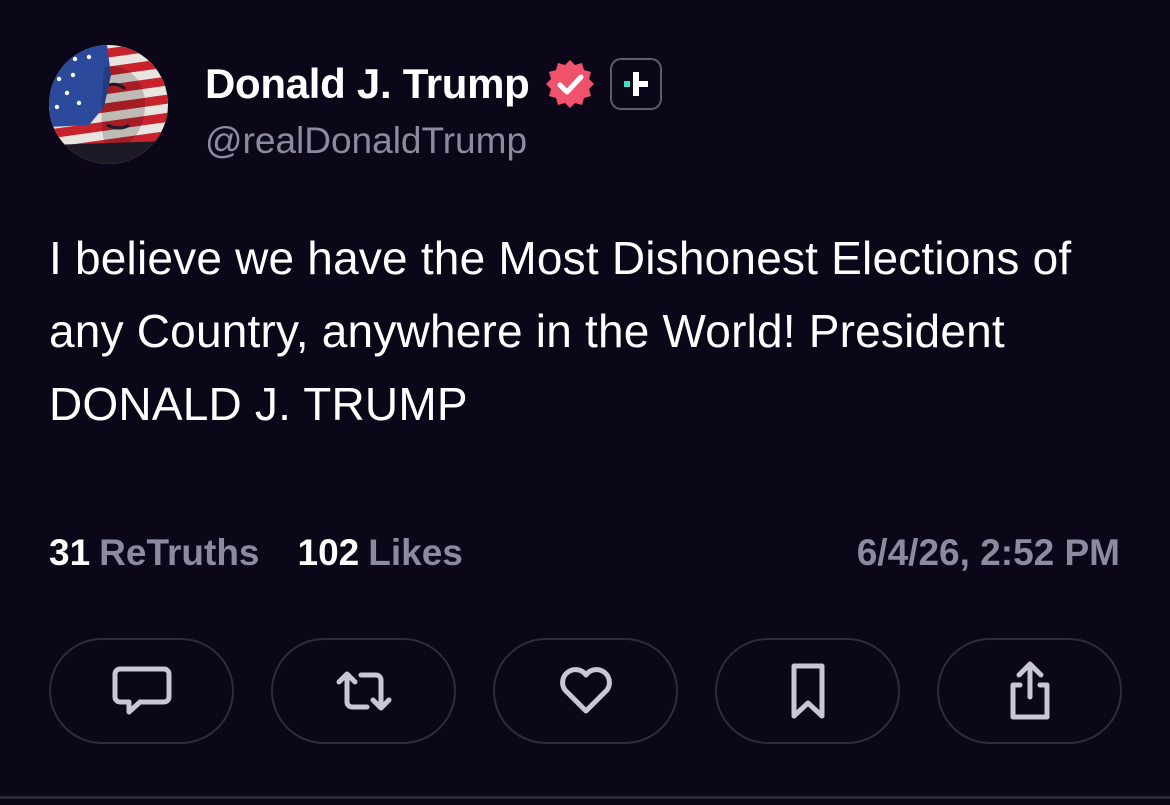  I want to click on bookmark-button, so click(807, 691).